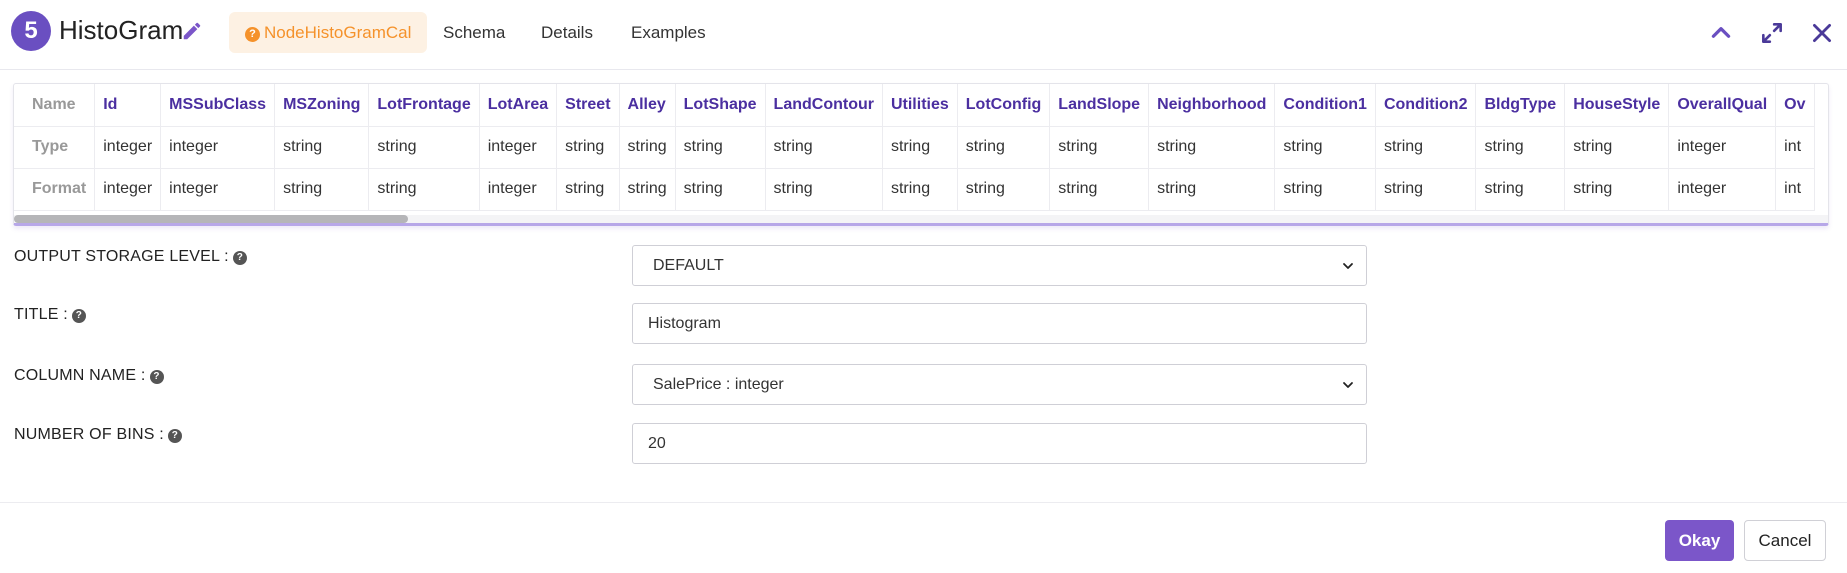 The image size is (1847, 573). Describe the element at coordinates (218, 105) in the screenshot. I see `schema-cell-name: MSSubClass` at that location.